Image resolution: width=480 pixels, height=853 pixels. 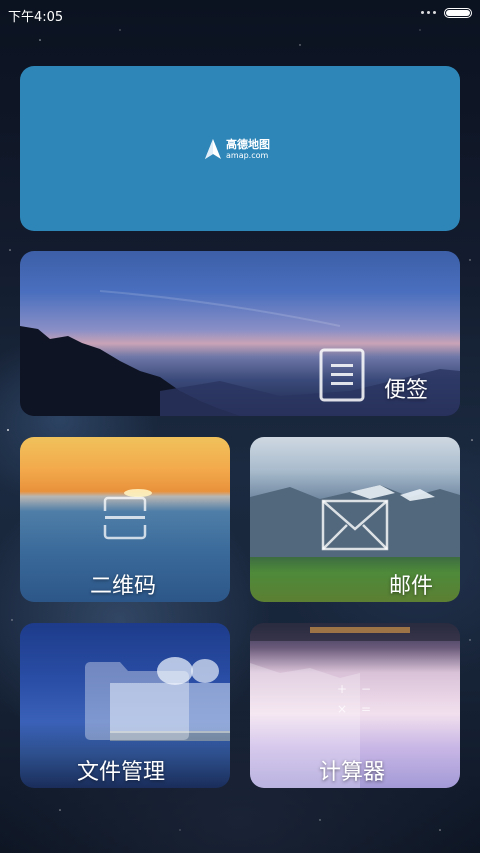 I want to click on mail-tile: 邮件, so click(x=355, y=519).